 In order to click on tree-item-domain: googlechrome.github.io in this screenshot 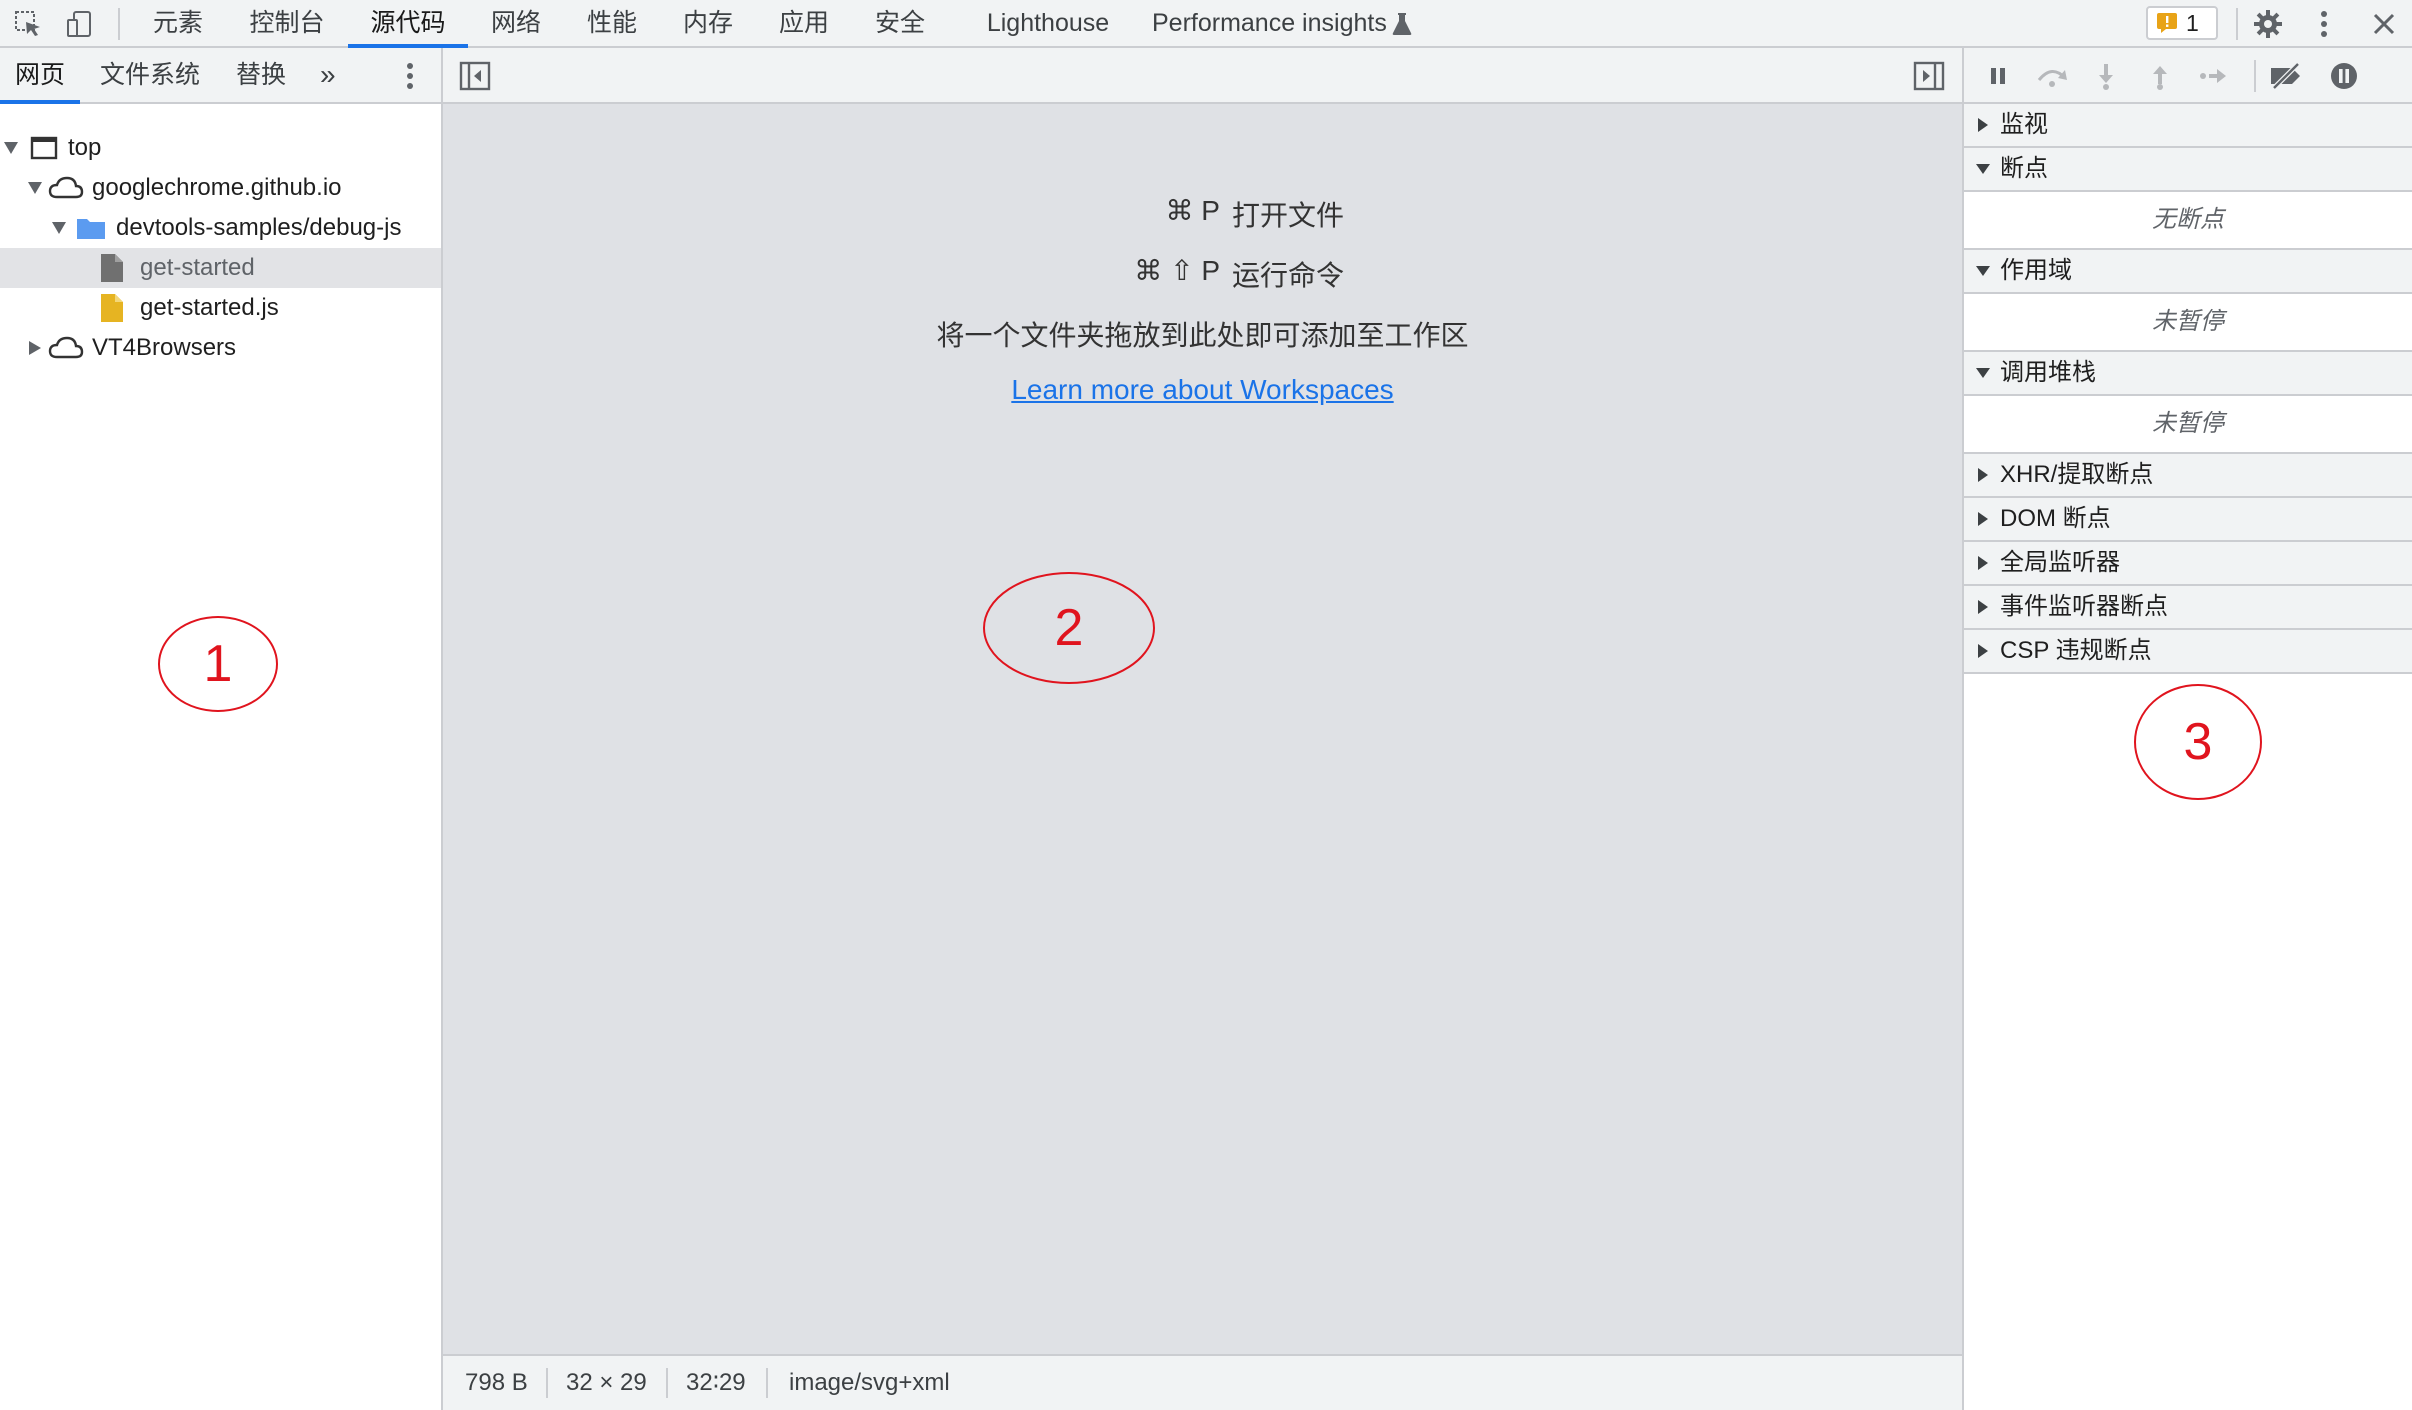, I will do `click(220, 188)`.